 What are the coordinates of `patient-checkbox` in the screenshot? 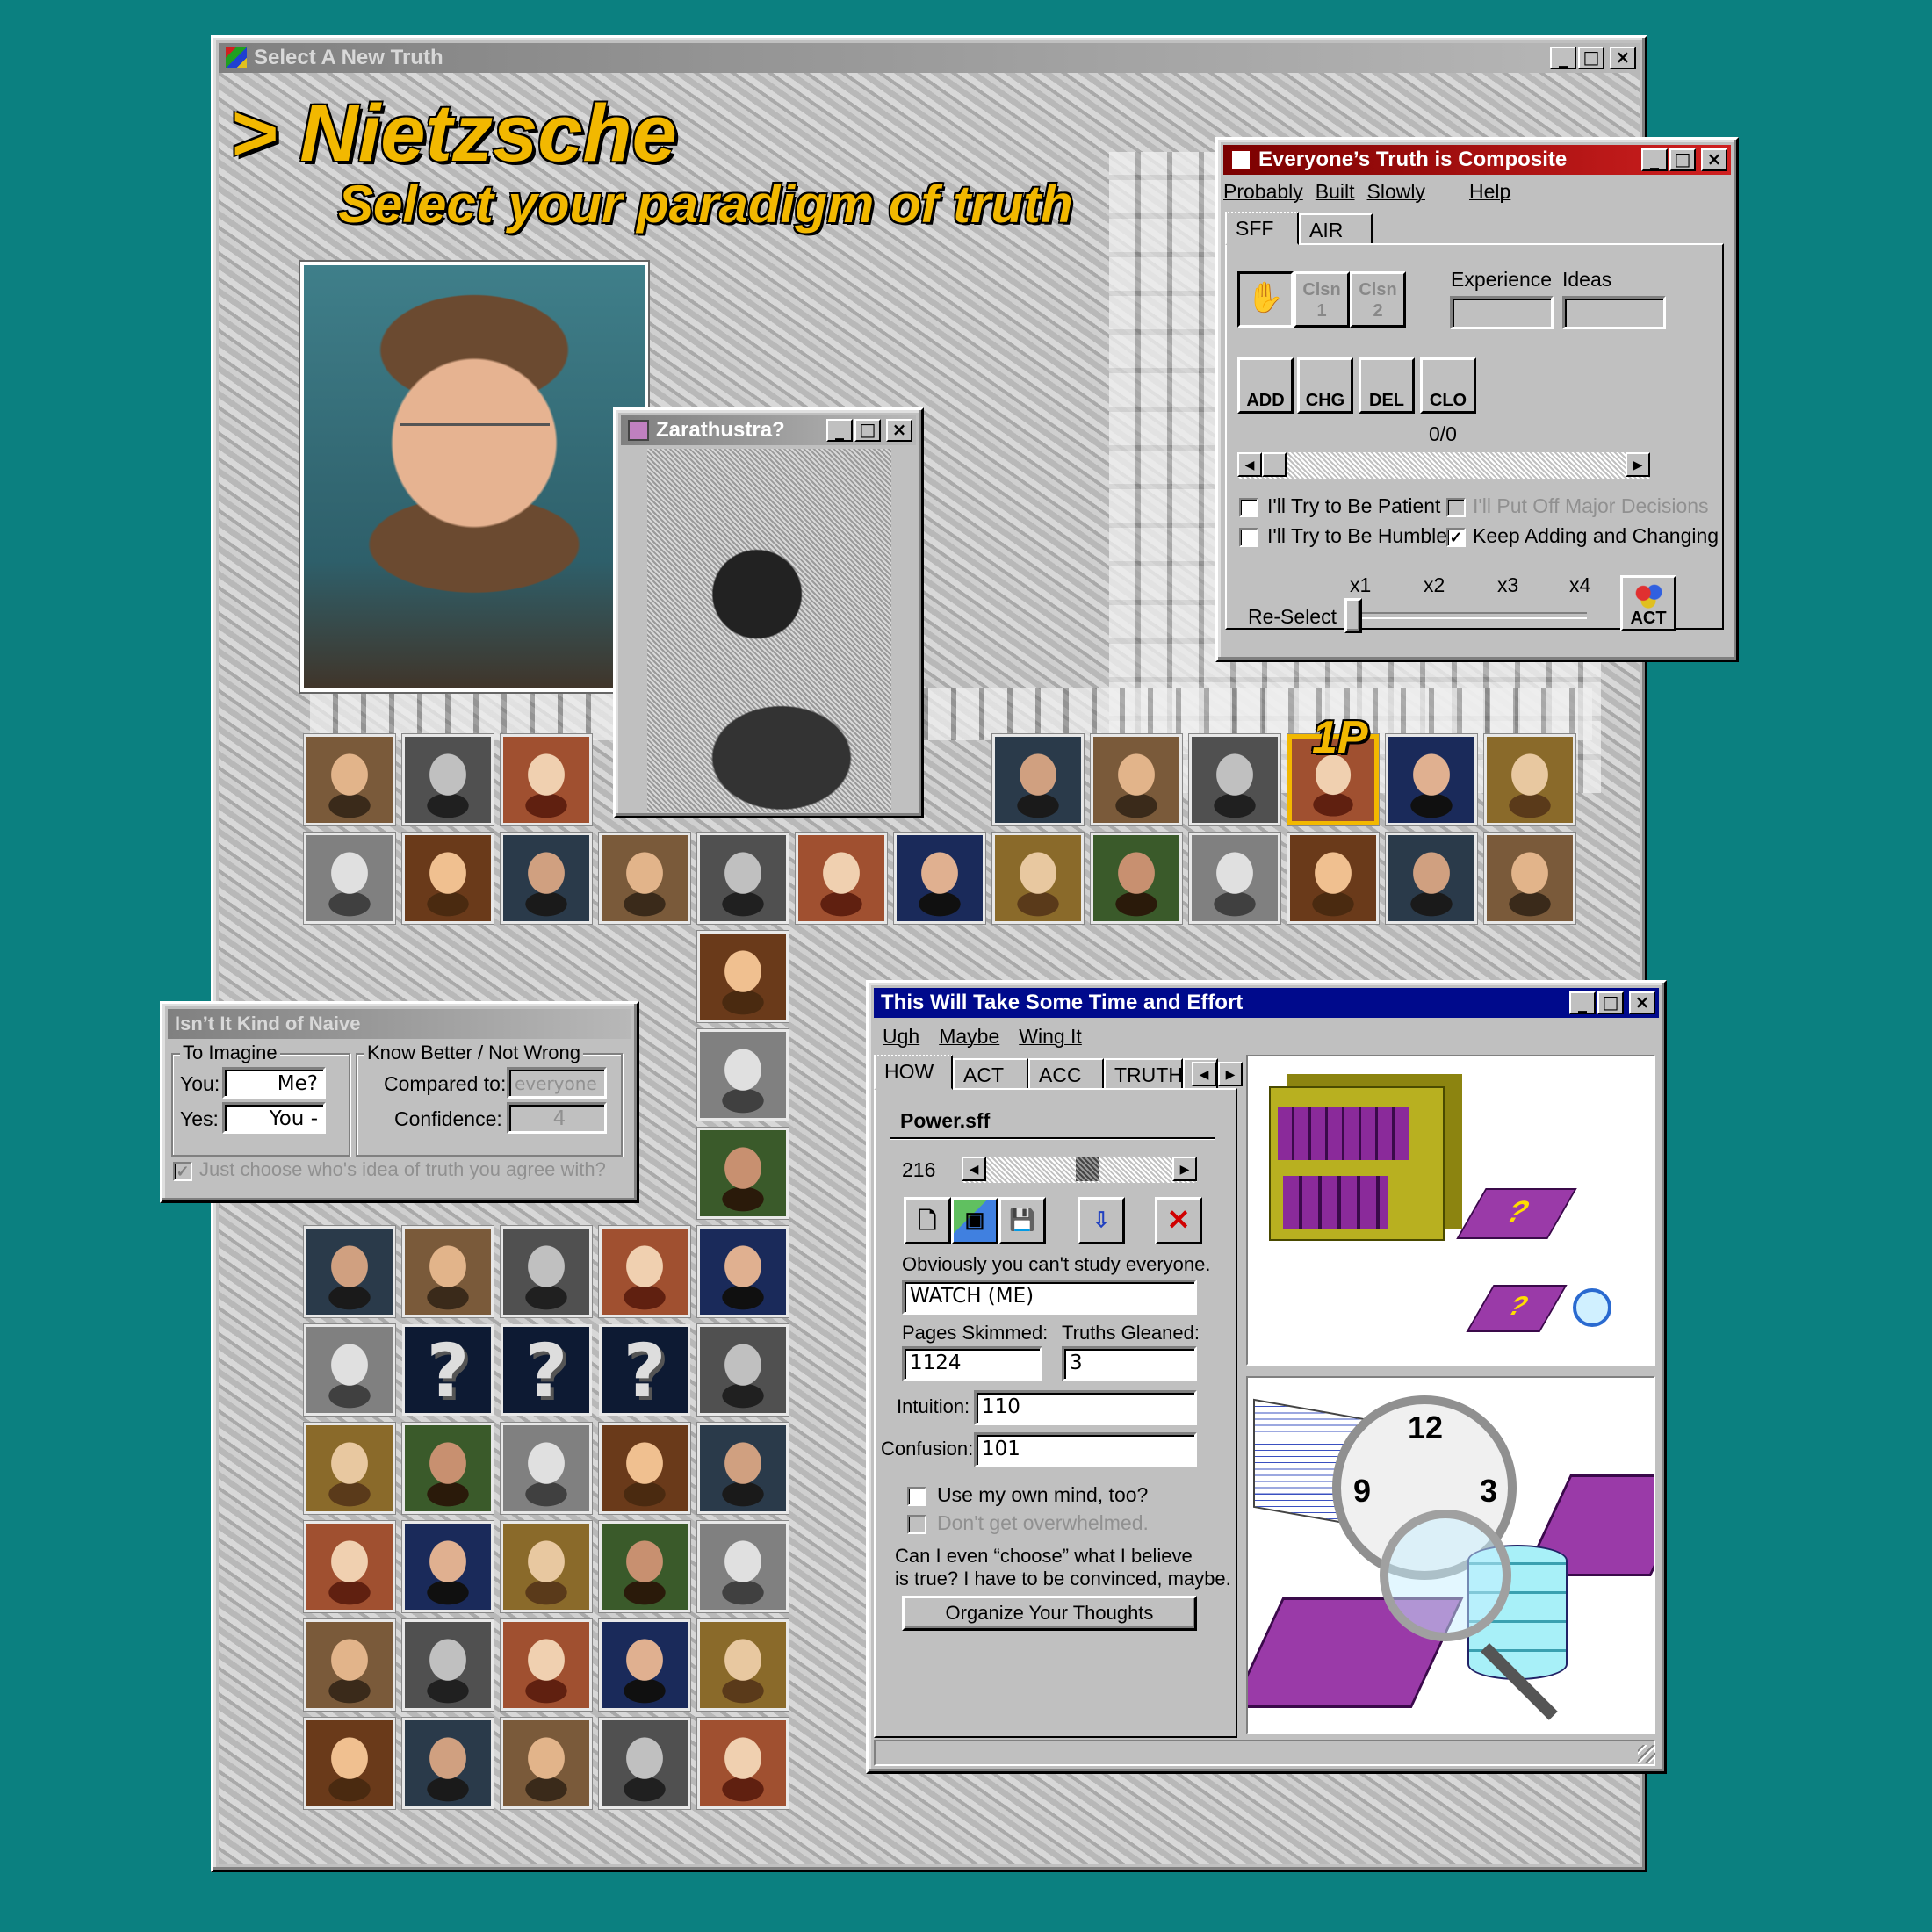 It's located at (1248, 508).